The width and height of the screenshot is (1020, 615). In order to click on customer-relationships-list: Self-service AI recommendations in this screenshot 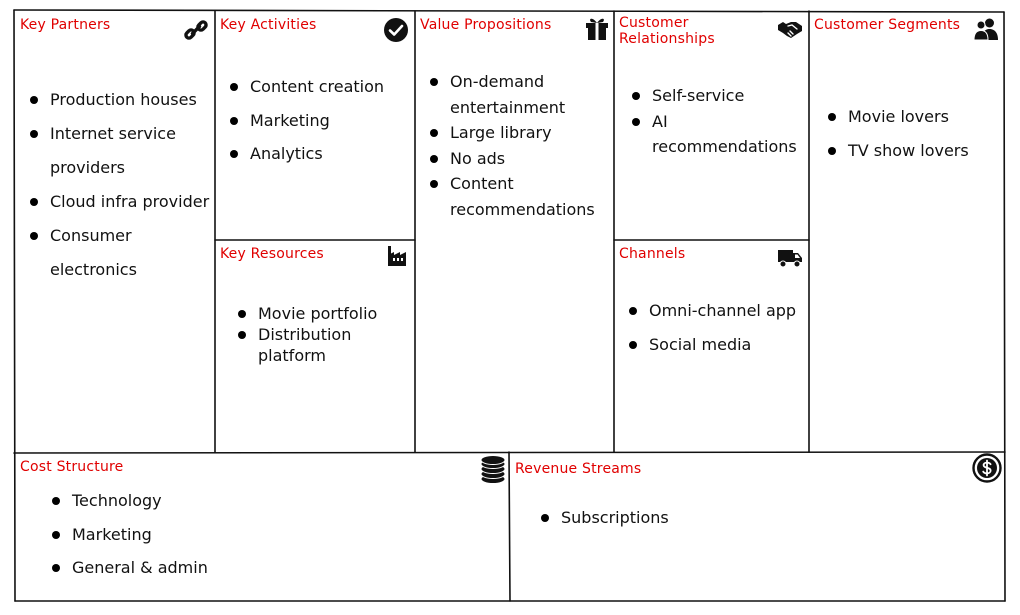, I will do `click(715, 121)`.